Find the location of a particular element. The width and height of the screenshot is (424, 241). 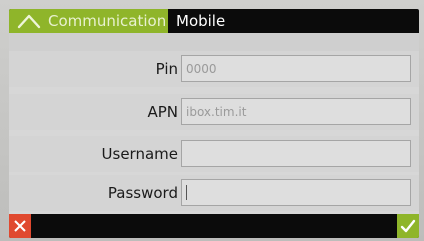

username-field is located at coordinates (296, 153).